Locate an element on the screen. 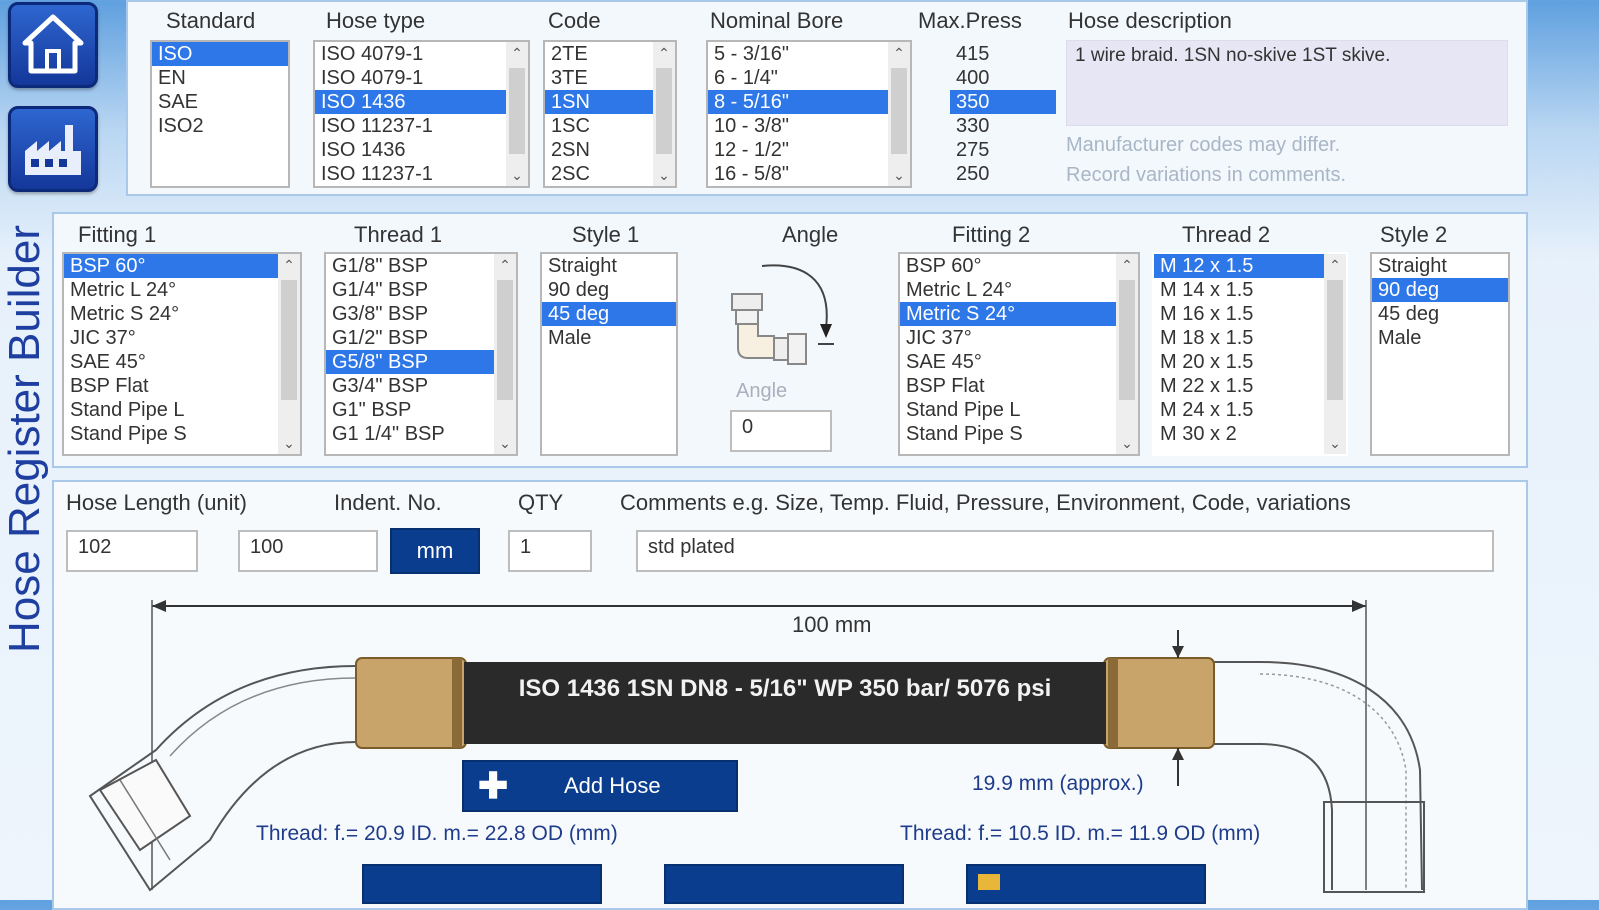 This screenshot has width=1599, height=910. indent-input: 100 is located at coordinates (308, 551).